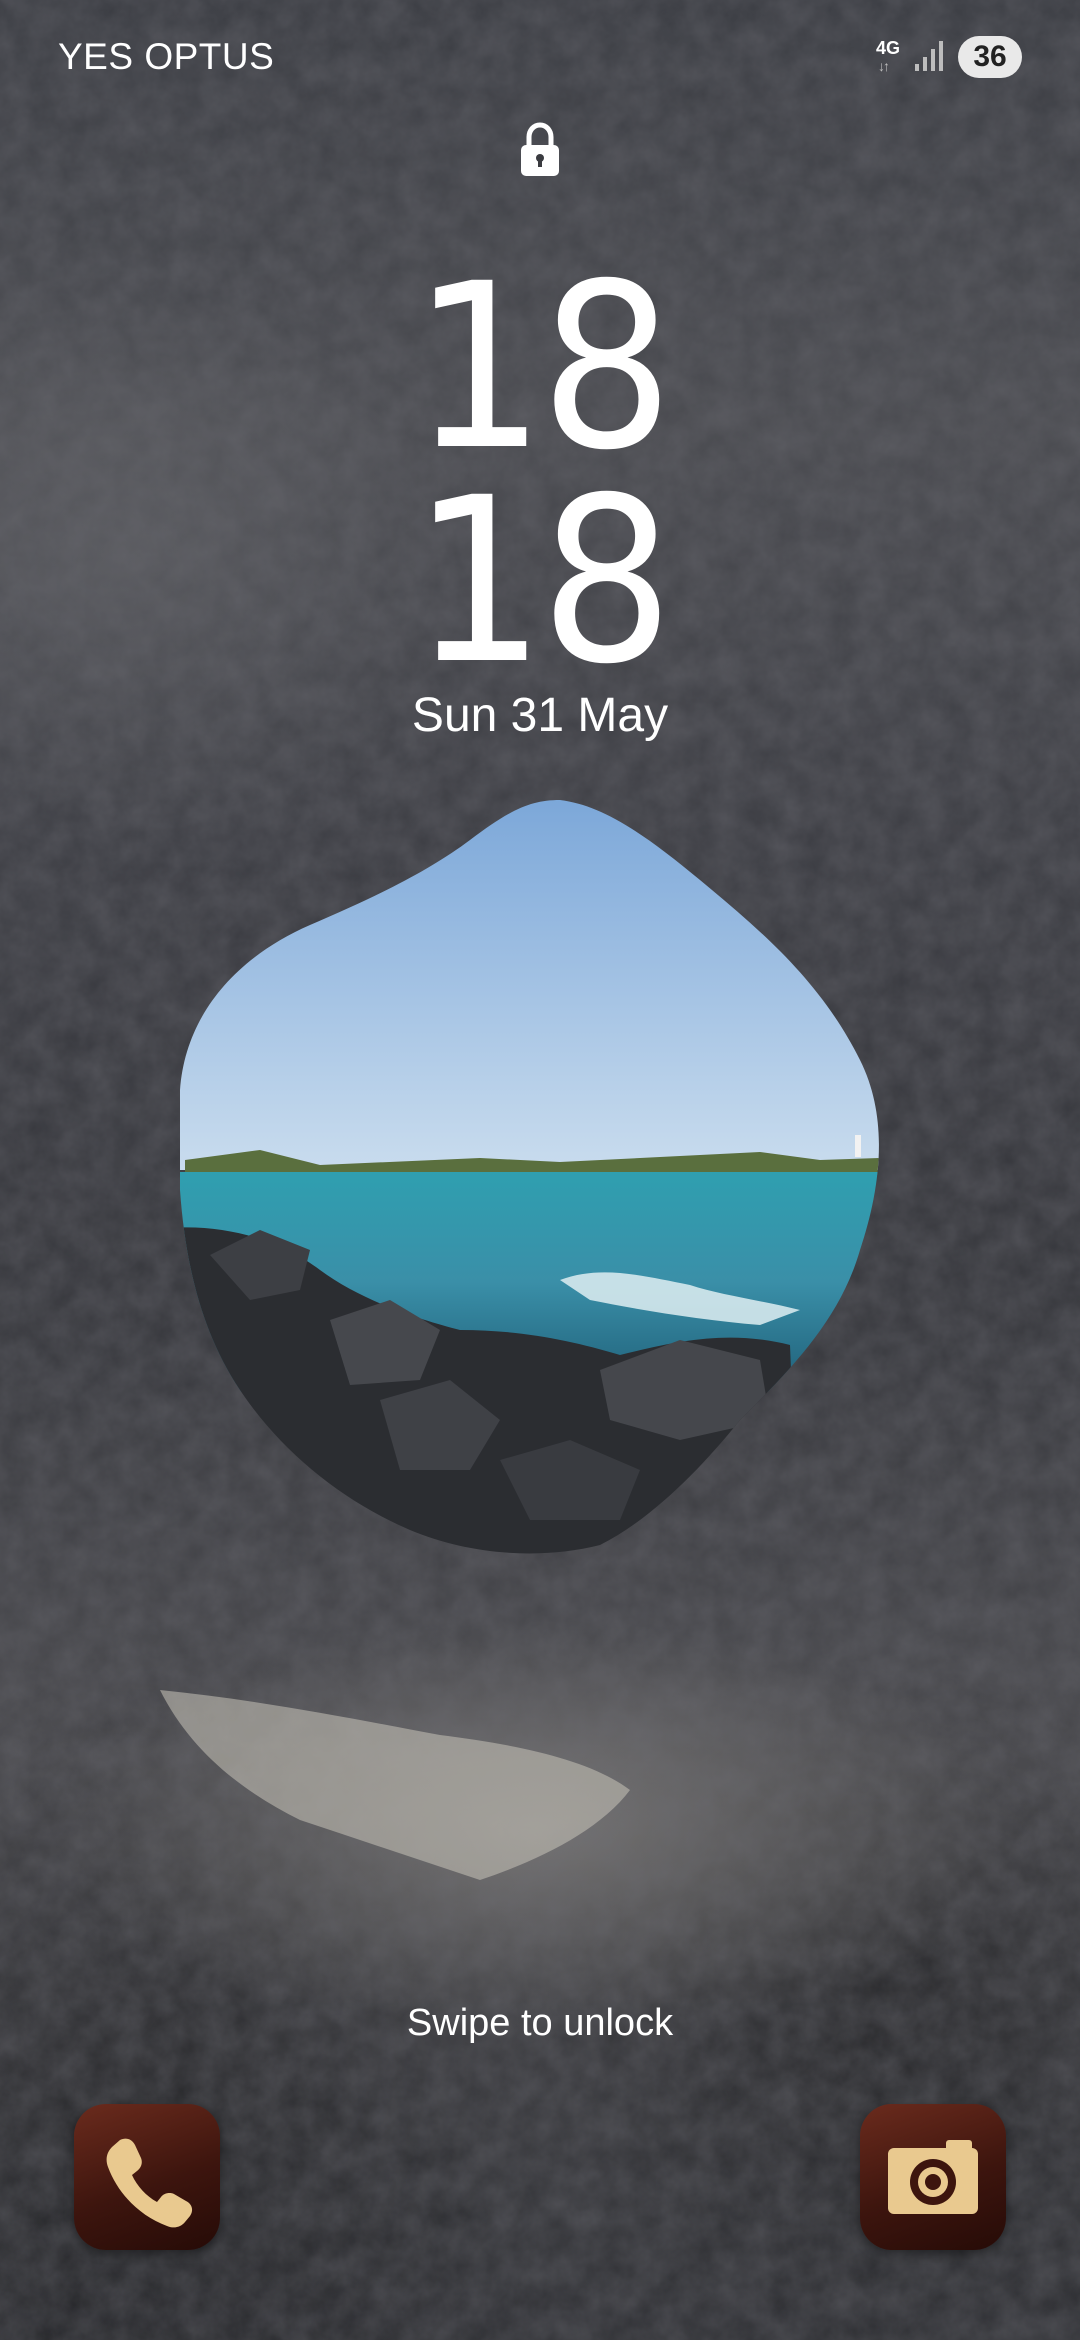 The width and height of the screenshot is (1080, 2340). I want to click on carrier-name: YES OPTUS, so click(166, 56).